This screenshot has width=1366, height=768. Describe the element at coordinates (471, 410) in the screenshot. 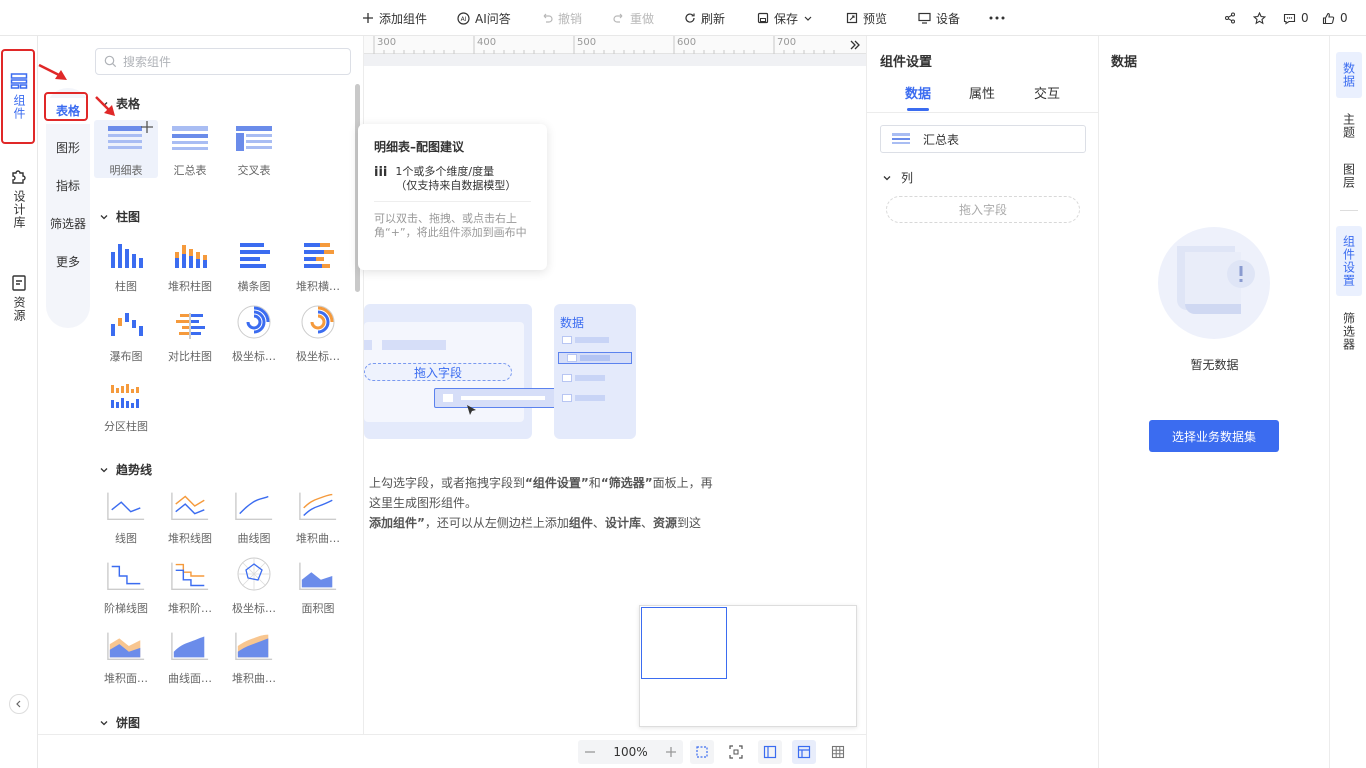

I see `cursor-icon` at that location.